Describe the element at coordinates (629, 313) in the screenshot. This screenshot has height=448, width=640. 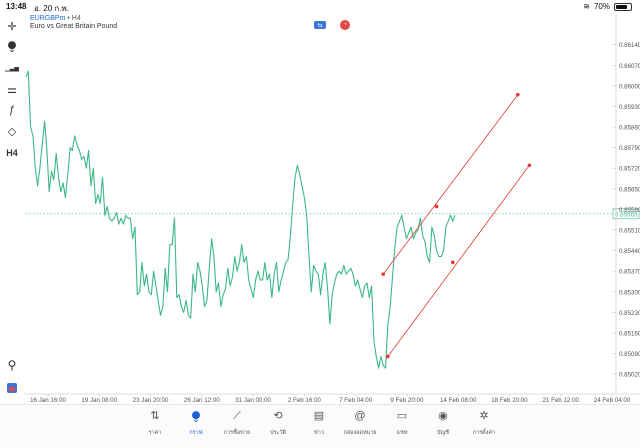
I see `y-tick-label: 0.85230` at that location.